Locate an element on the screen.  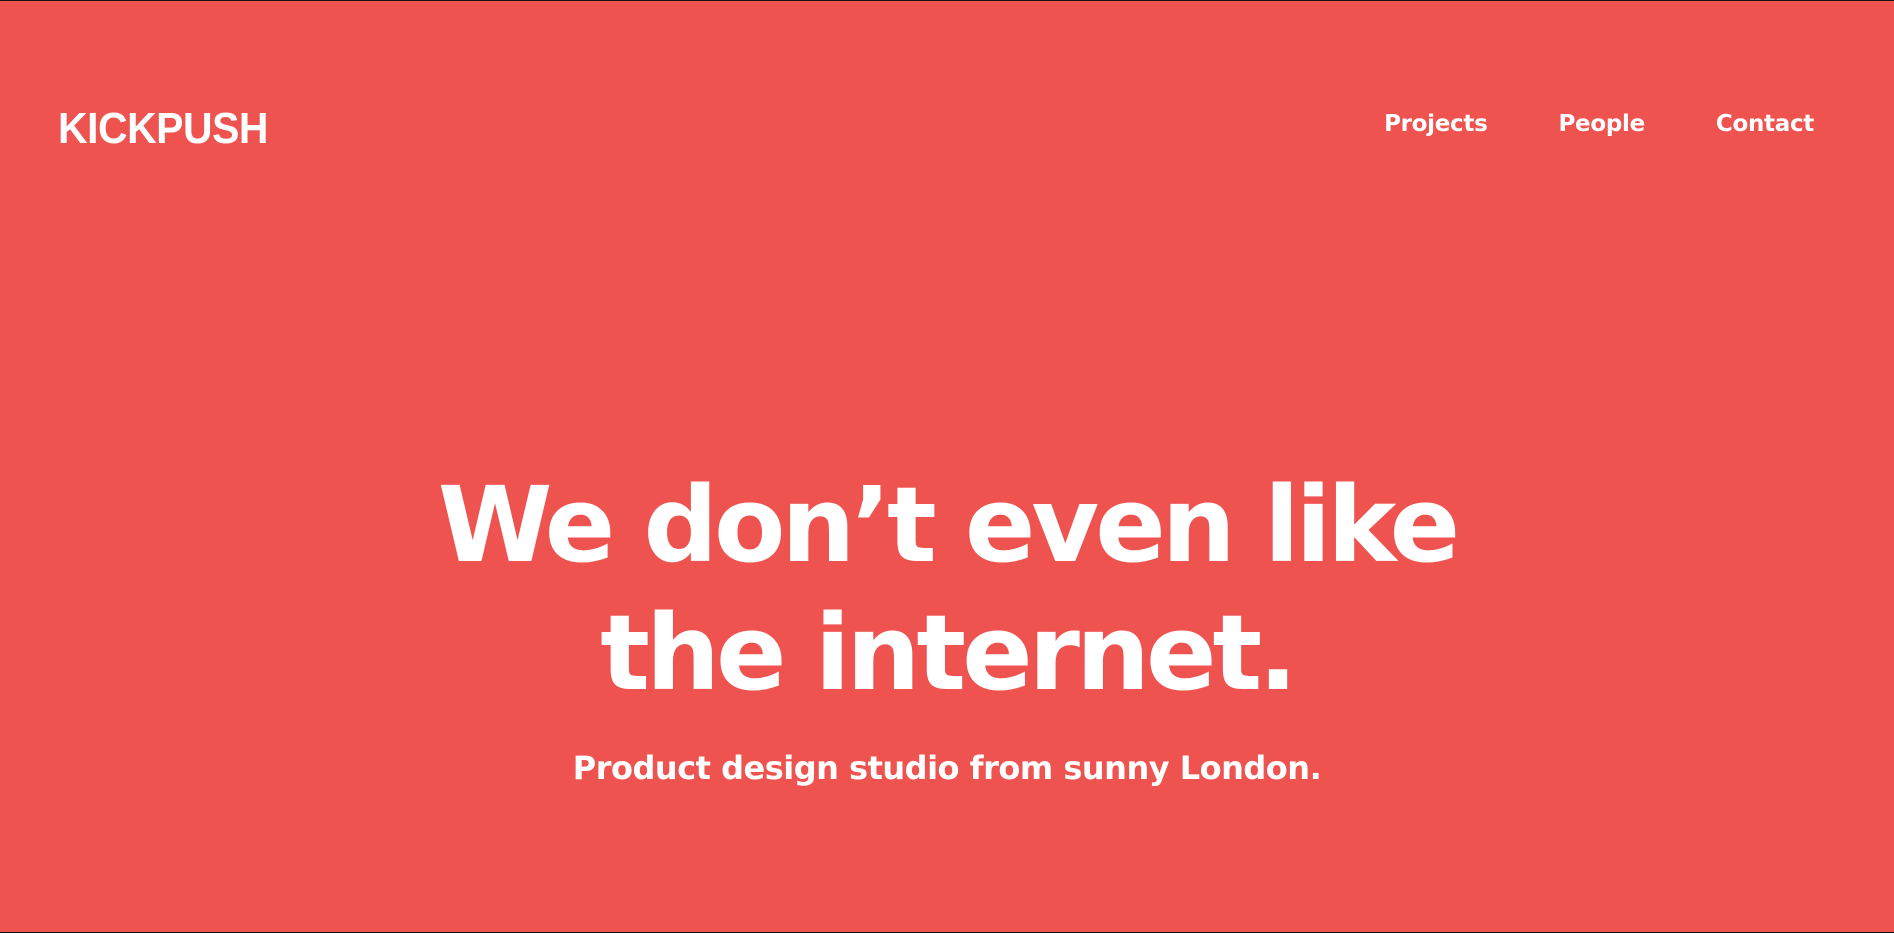
logo-link: KICKPUSH is located at coordinates (167, 128).